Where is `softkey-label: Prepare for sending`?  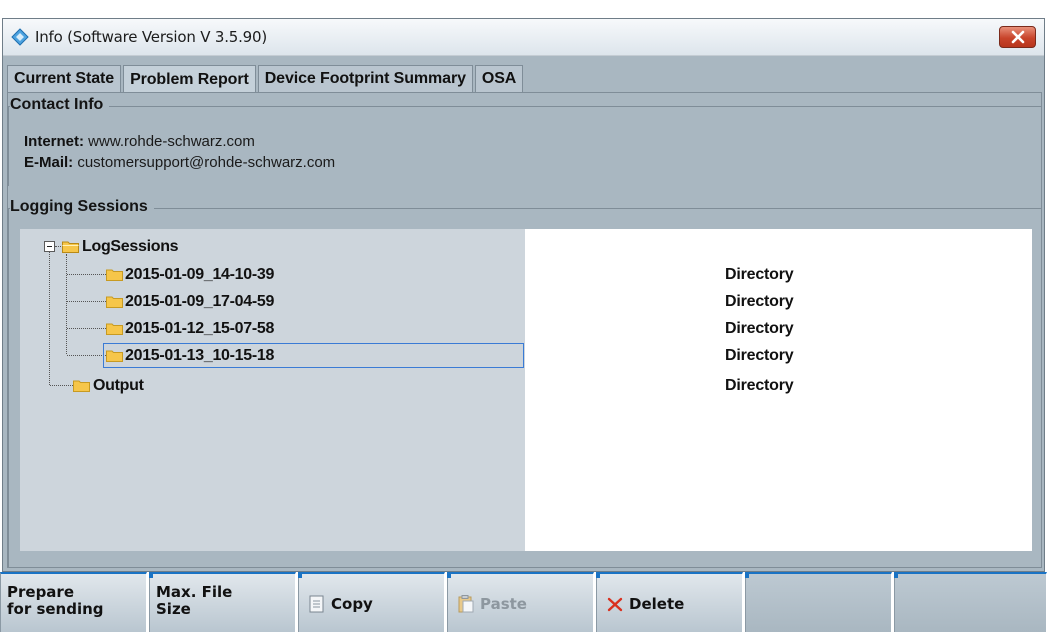
softkey-label: Prepare for sending is located at coordinates (55, 601).